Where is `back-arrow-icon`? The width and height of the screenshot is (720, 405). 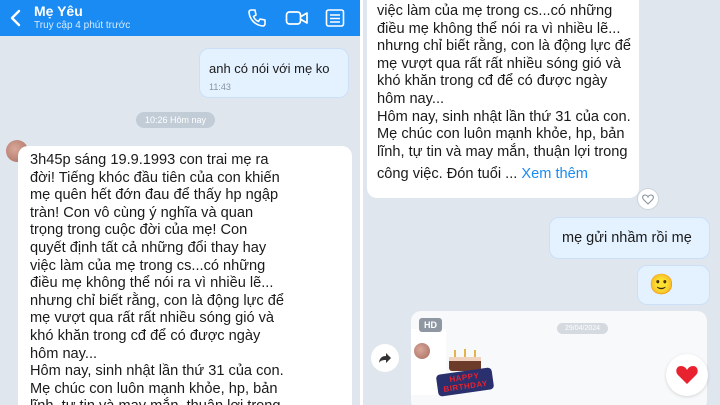
back-arrow-icon is located at coordinates (16, 18).